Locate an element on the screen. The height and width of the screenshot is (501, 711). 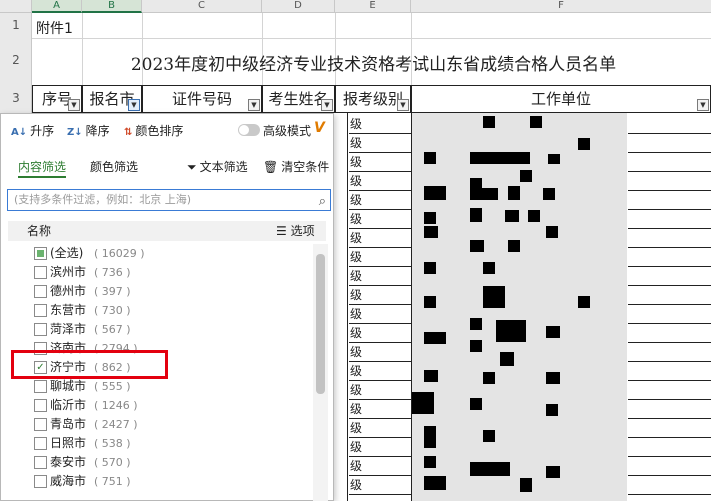
column-header-c: C is located at coordinates (202, 6).